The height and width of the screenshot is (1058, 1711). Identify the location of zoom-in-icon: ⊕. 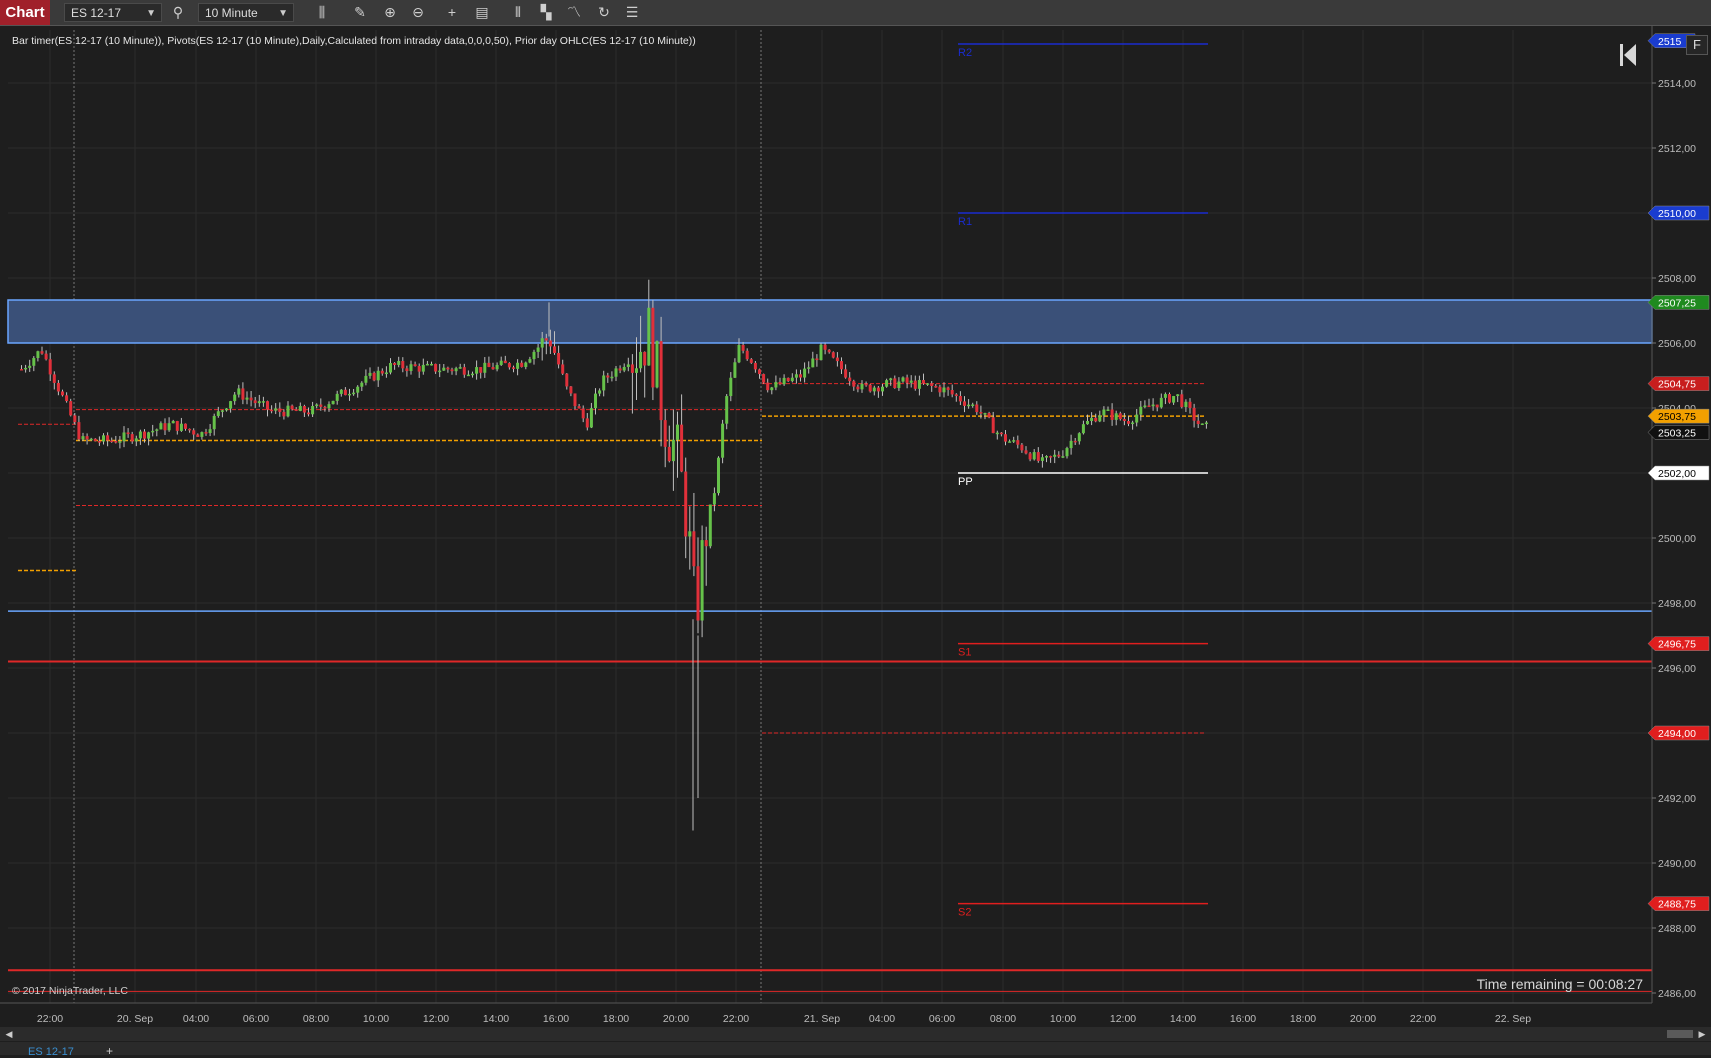
(390, 12).